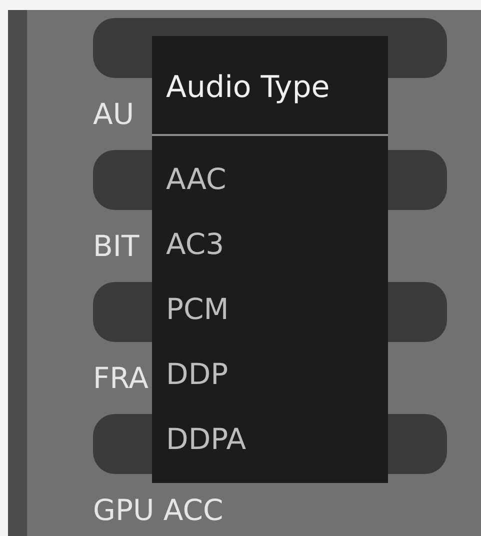 The height and width of the screenshot is (536, 481). I want to click on dropdown-title: Audio Type, so click(248, 88).